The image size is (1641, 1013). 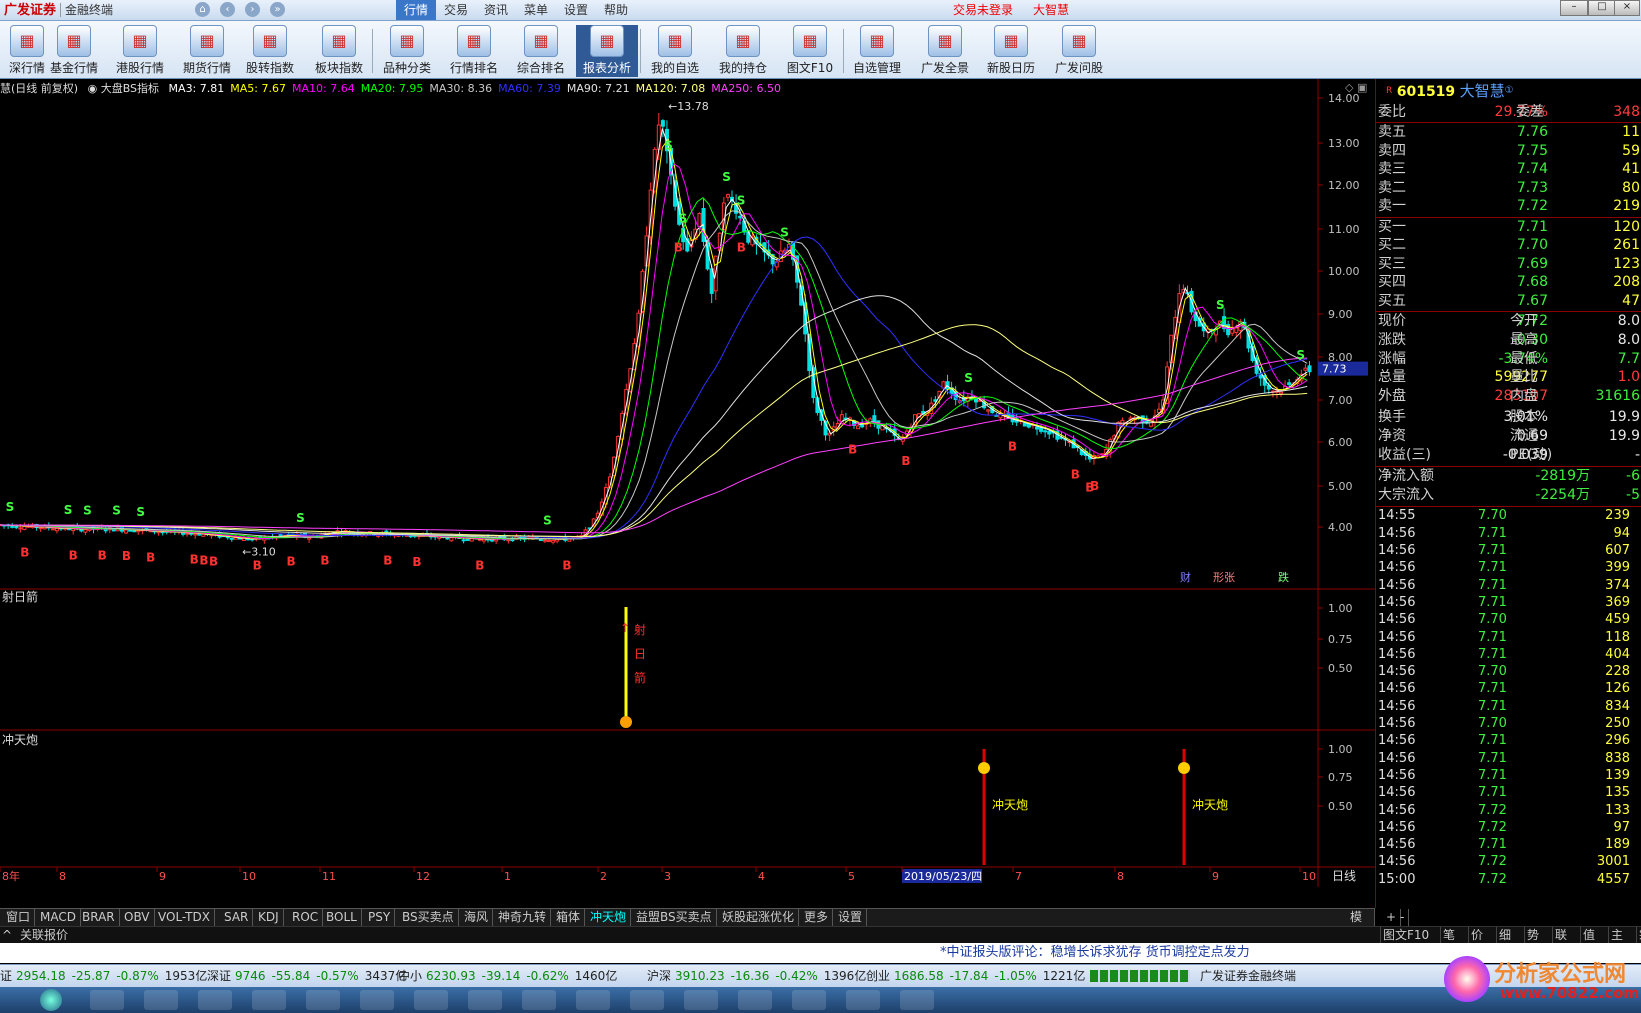 What do you see at coordinates (1448, 935) in the screenshot?
I see `quote-tab-1: 笔` at bounding box center [1448, 935].